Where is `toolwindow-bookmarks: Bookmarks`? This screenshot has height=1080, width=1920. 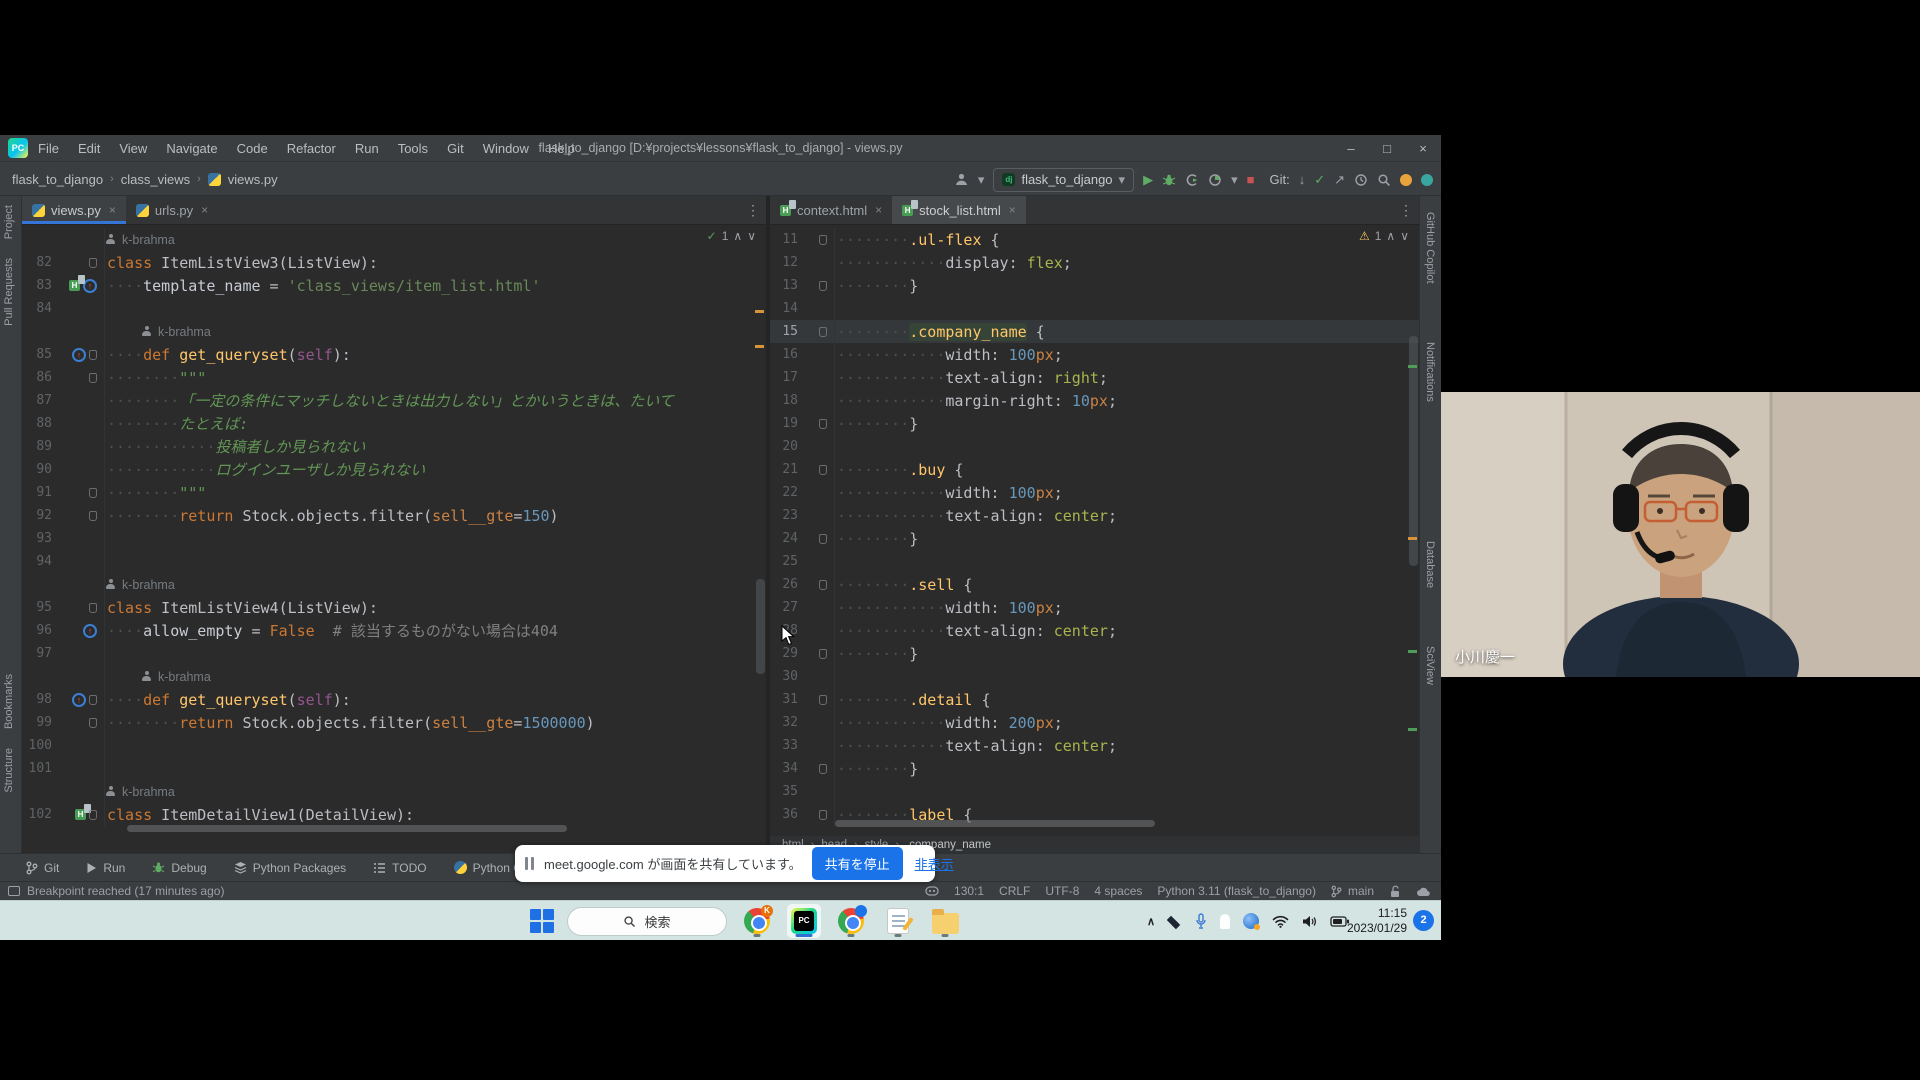 toolwindow-bookmarks: Bookmarks is located at coordinates (9, 701).